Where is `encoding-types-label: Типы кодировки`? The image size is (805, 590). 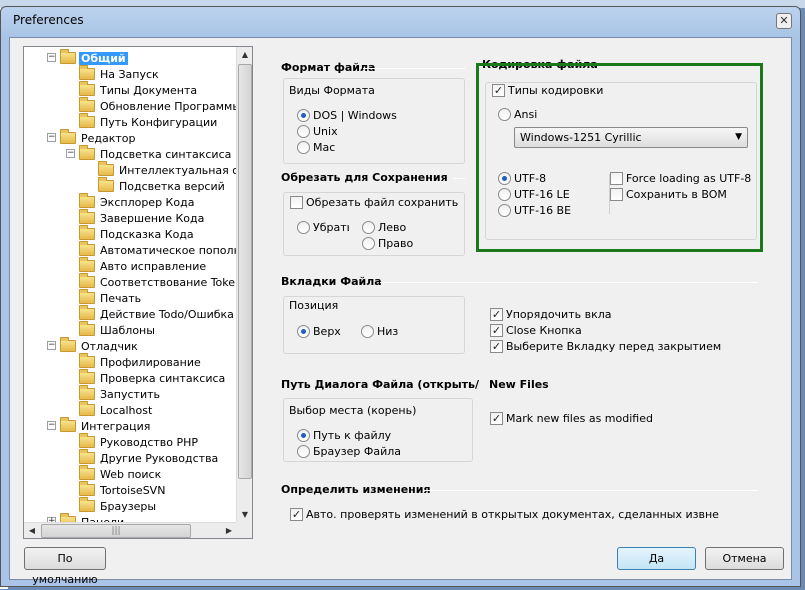 encoding-types-label: Типы кодировки is located at coordinates (556, 90).